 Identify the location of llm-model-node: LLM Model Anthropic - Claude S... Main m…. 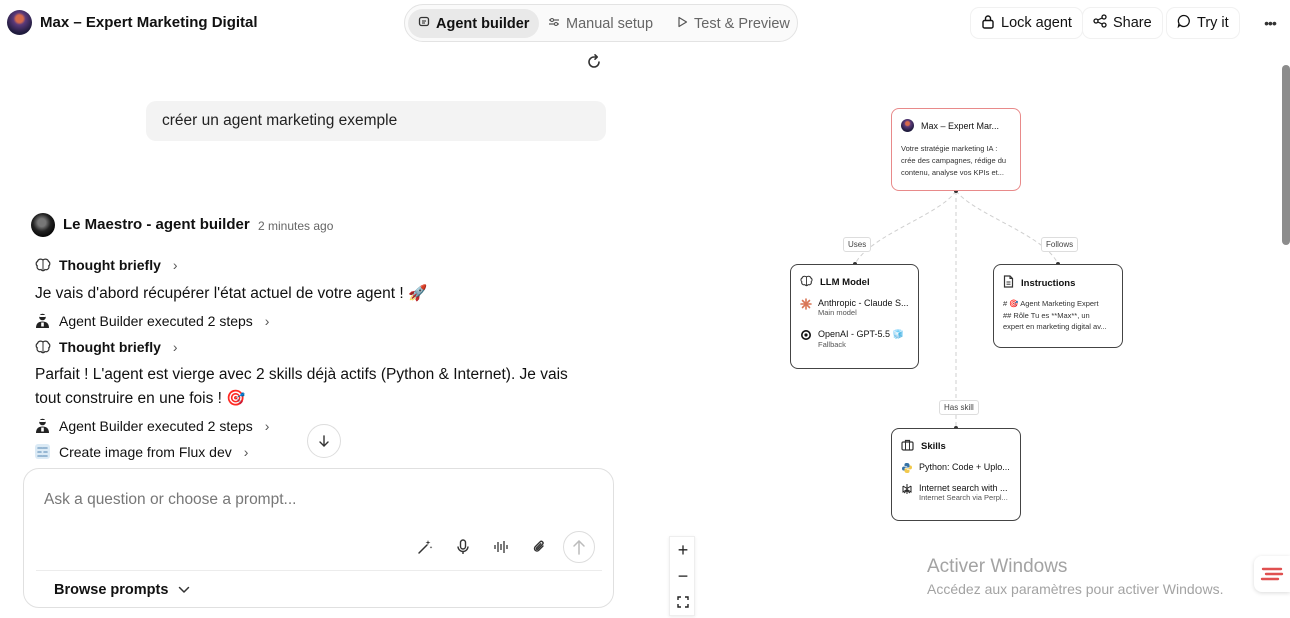
(854, 316).